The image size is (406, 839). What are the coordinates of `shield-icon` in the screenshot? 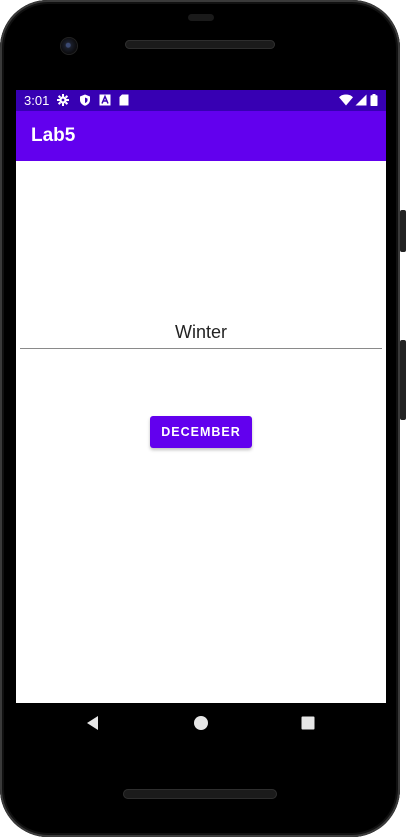 It's located at (85, 100).